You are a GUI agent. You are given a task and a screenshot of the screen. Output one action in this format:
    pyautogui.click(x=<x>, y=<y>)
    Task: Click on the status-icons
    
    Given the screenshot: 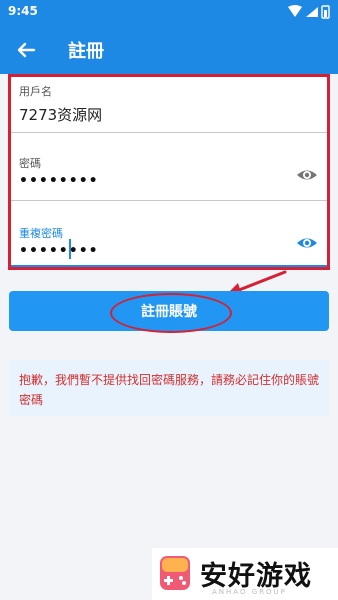 What is the action you would take?
    pyautogui.click(x=302, y=12)
    